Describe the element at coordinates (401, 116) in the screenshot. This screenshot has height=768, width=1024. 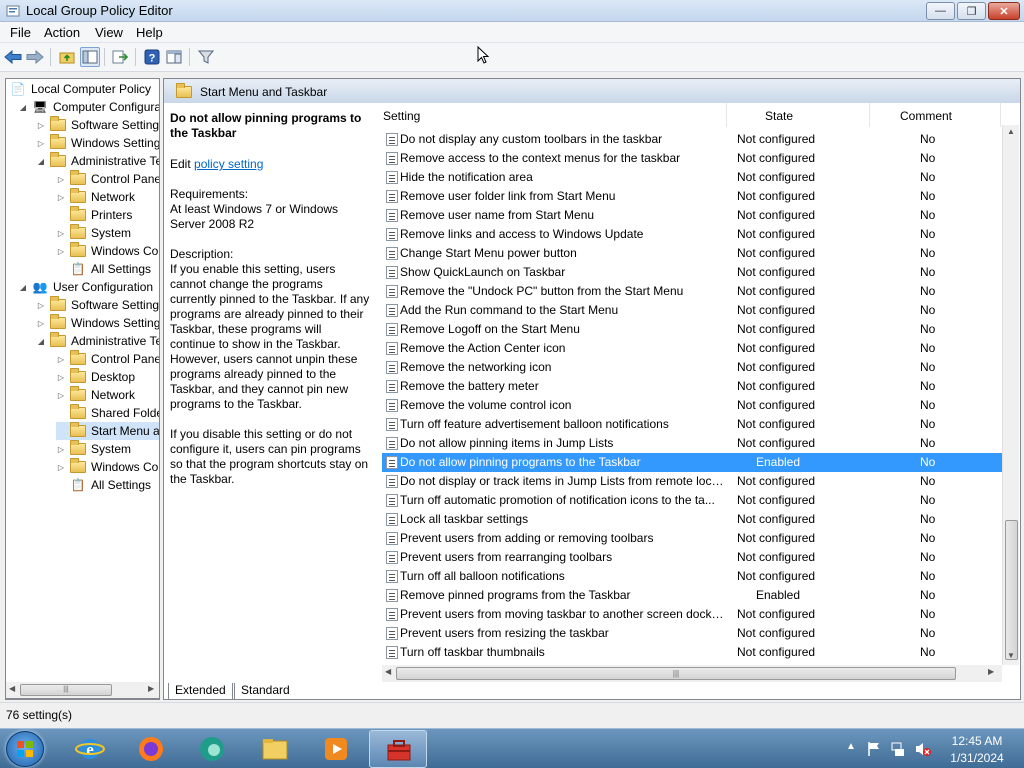
I see `column-header-setting: Setting` at that location.